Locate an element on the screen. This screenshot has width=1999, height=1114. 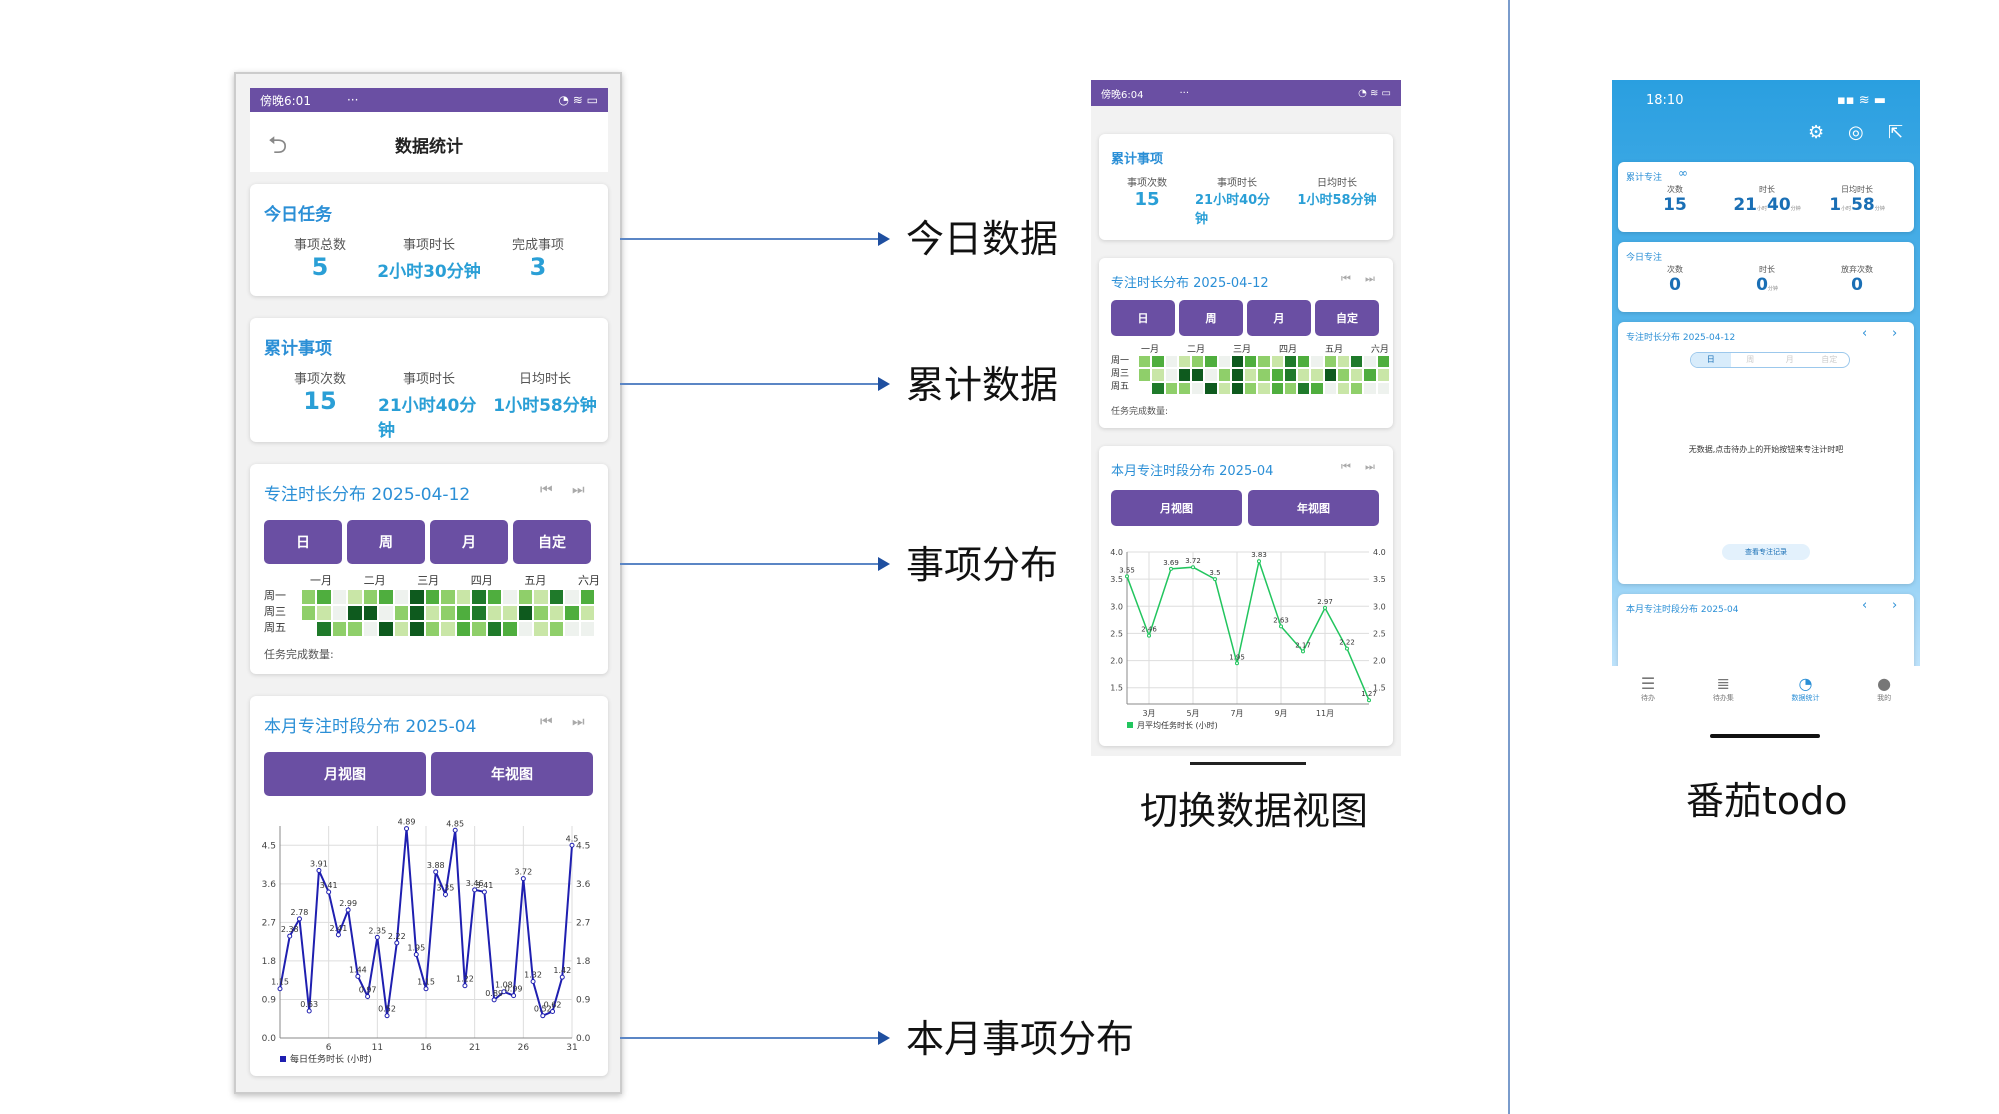
data-label: 3.83 is located at coordinates (1259, 555).